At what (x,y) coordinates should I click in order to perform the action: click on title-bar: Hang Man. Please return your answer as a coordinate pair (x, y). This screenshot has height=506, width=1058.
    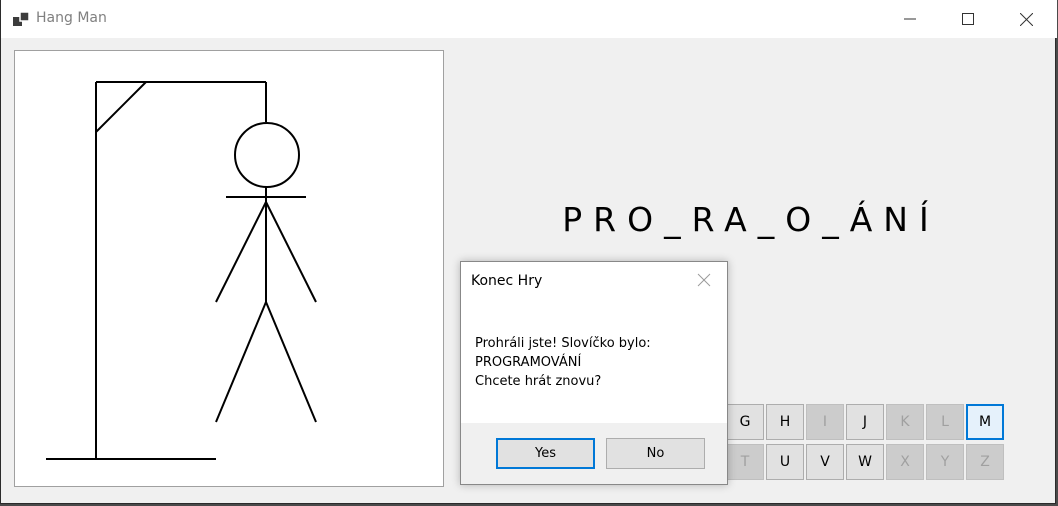
    Looking at the image, I should click on (529, 19).